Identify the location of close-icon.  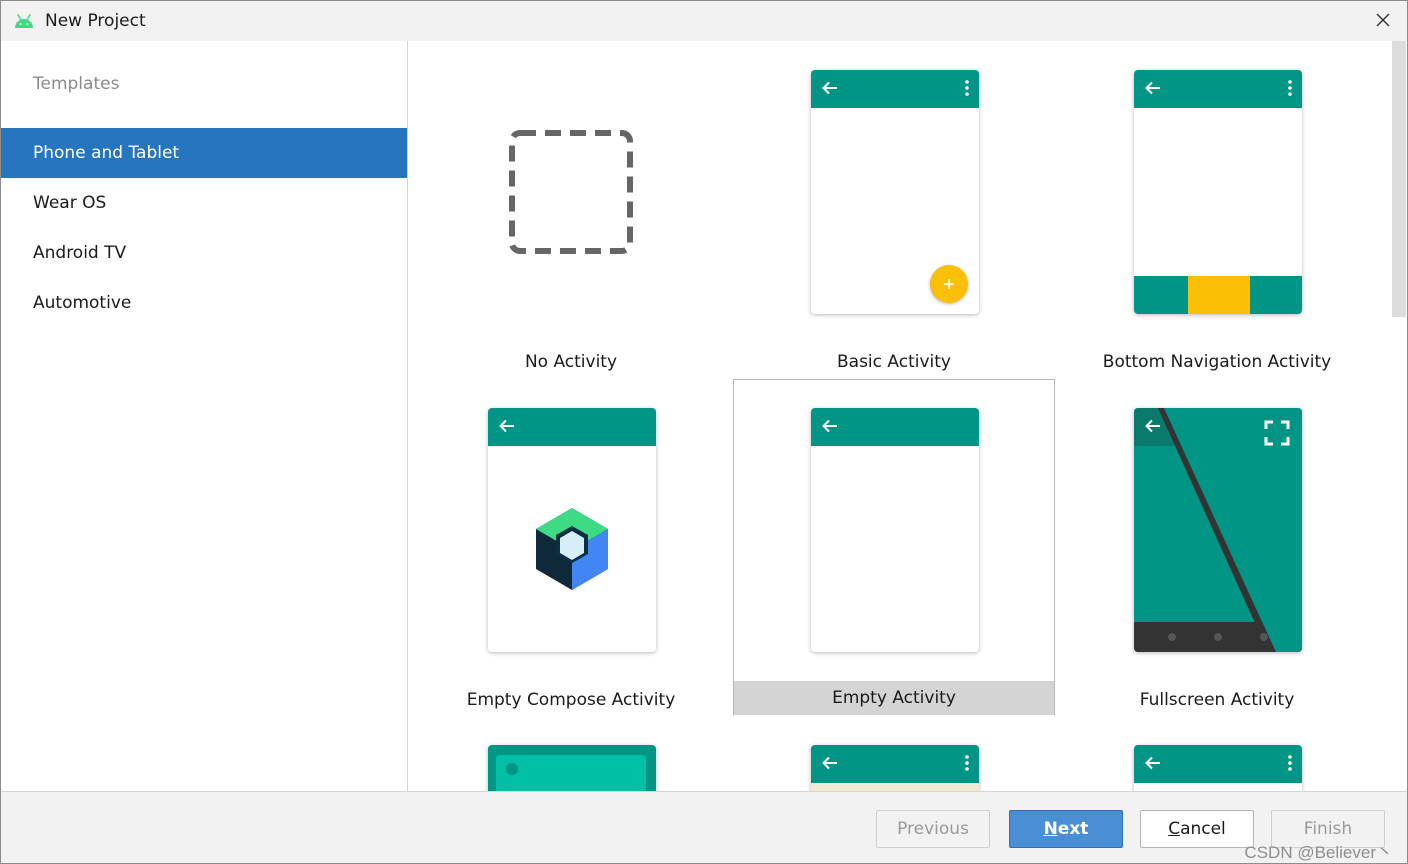
(1383, 20).